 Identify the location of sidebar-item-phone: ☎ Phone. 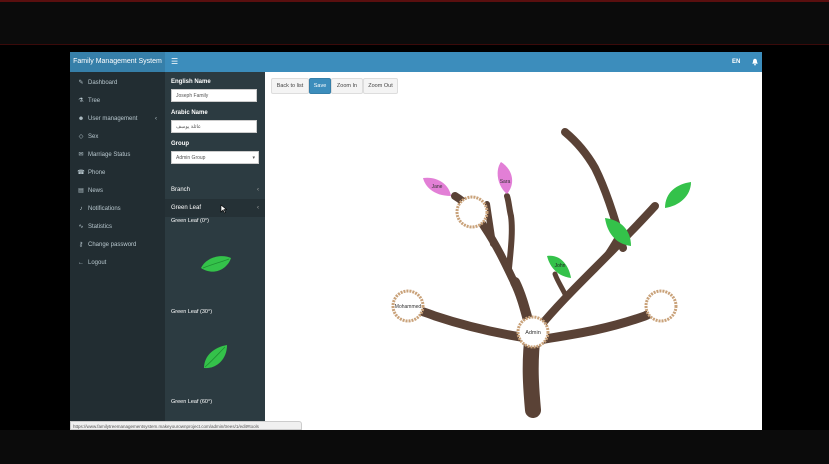
(117, 173).